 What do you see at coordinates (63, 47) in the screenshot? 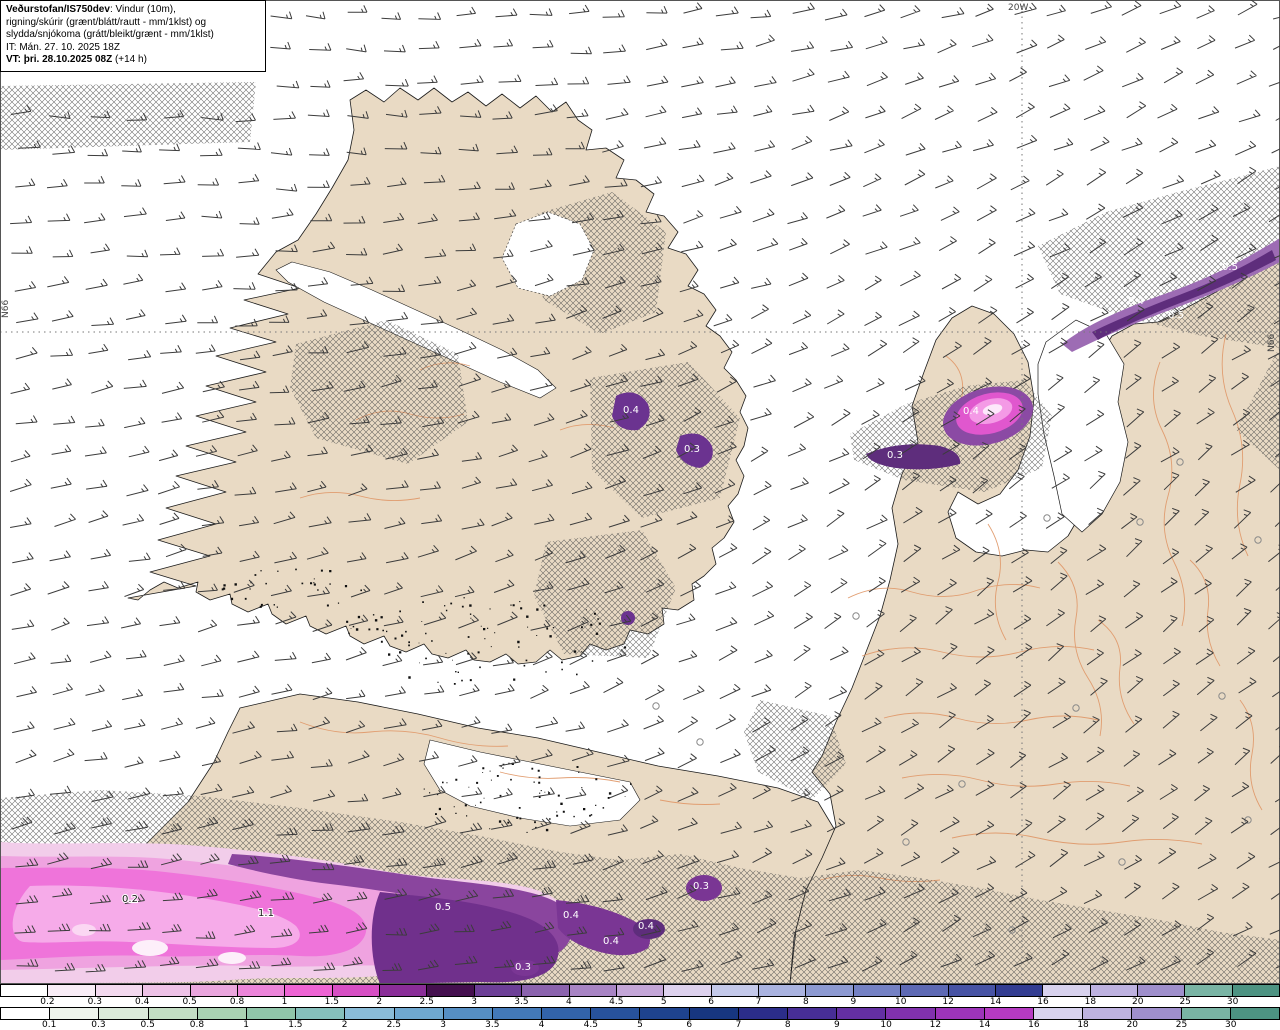
I see `legend-init-time: IT: Mán. 27. 10. 2025 18Z` at bounding box center [63, 47].